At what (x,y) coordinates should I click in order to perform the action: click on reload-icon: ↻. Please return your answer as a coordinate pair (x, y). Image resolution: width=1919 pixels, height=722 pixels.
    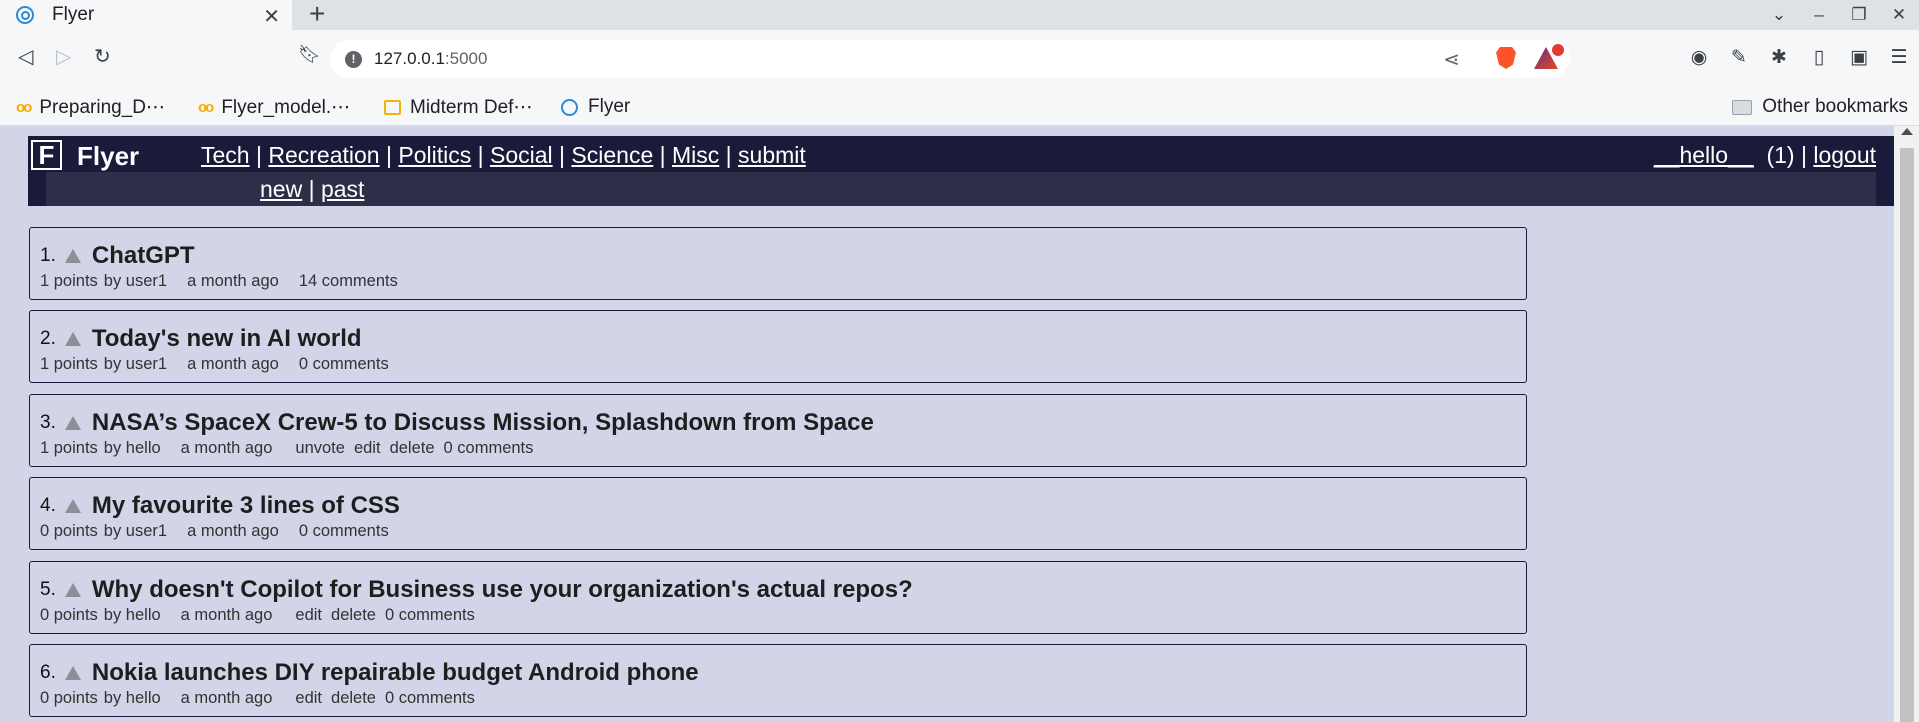
    Looking at the image, I should click on (102, 56).